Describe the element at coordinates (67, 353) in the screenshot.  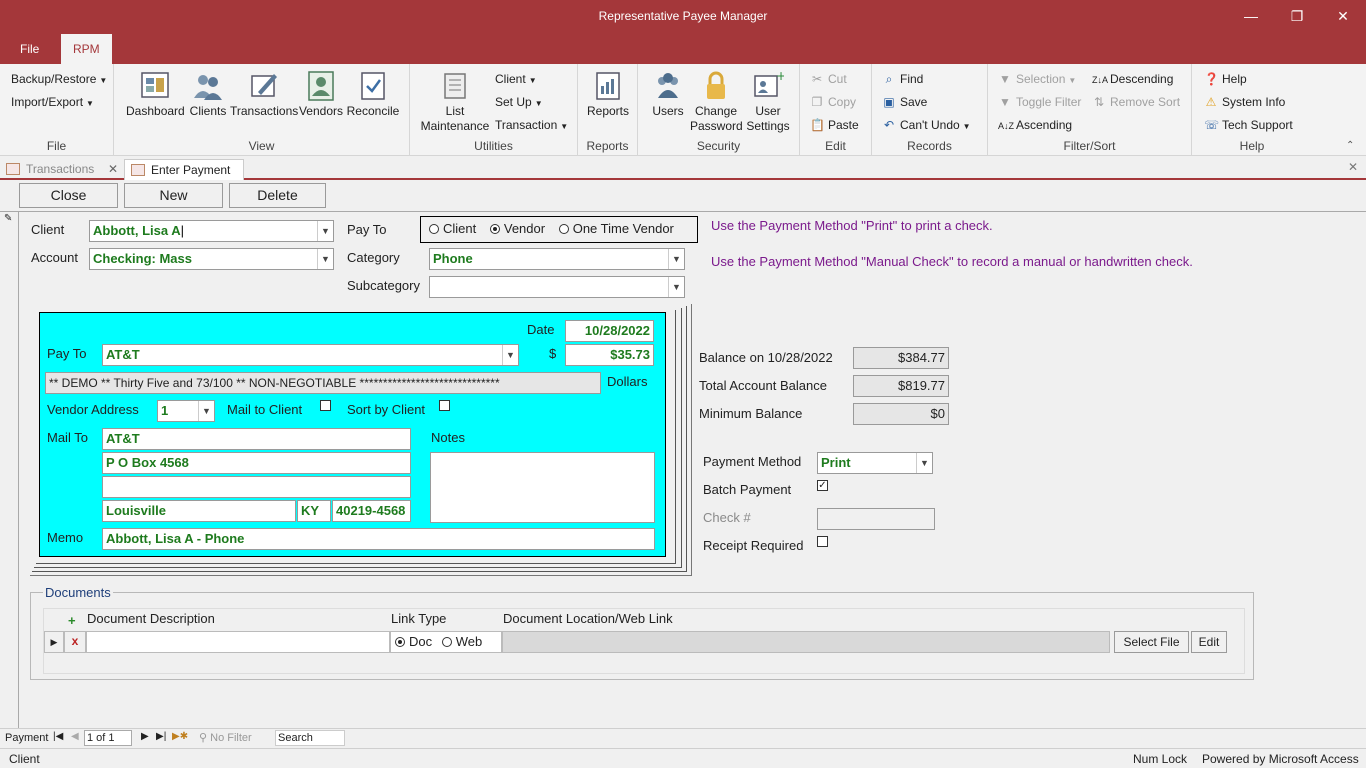
I see `check-payto-label: Pay To` at that location.